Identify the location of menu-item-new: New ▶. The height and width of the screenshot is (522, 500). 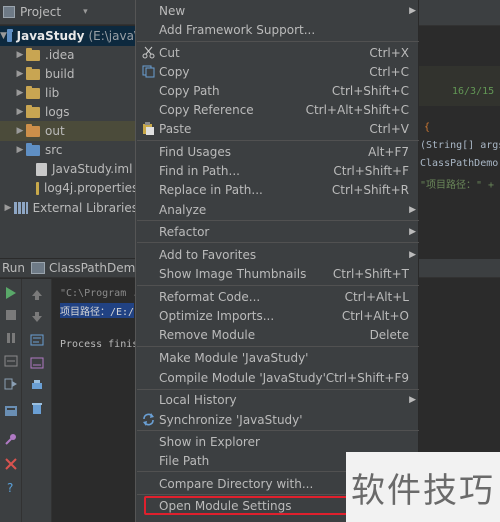
(278, 10).